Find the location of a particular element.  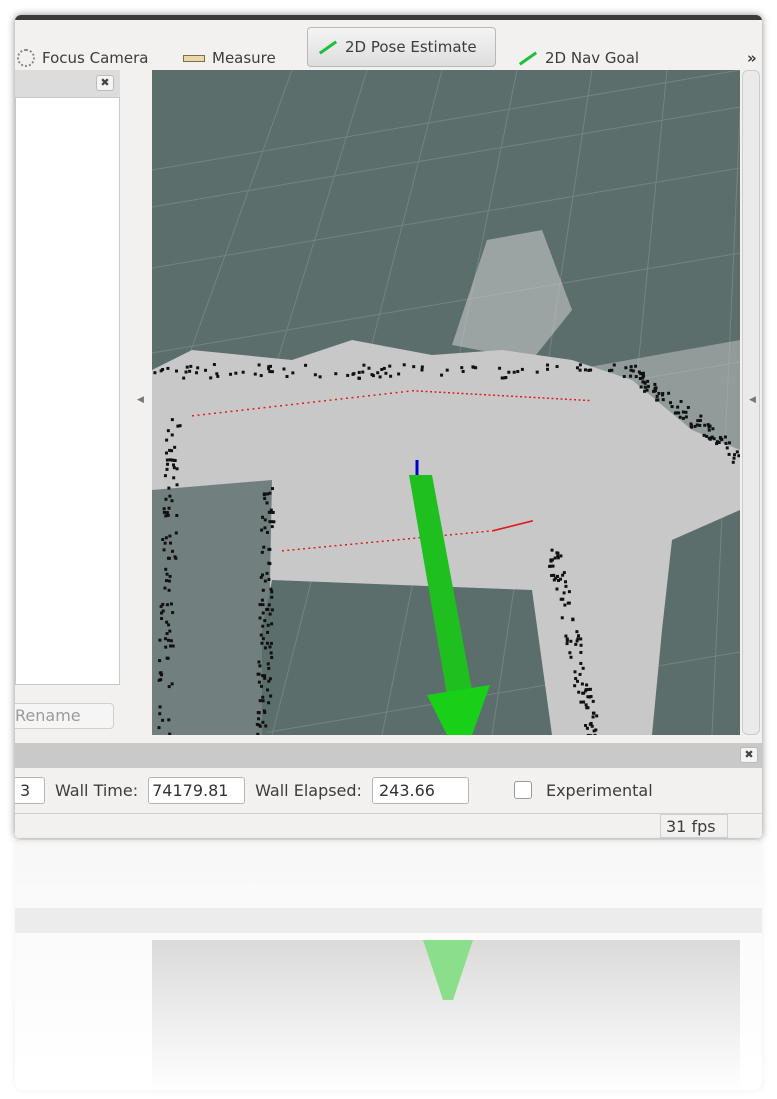

collapse-left-icon: ◀ is located at coordinates (140, 400).